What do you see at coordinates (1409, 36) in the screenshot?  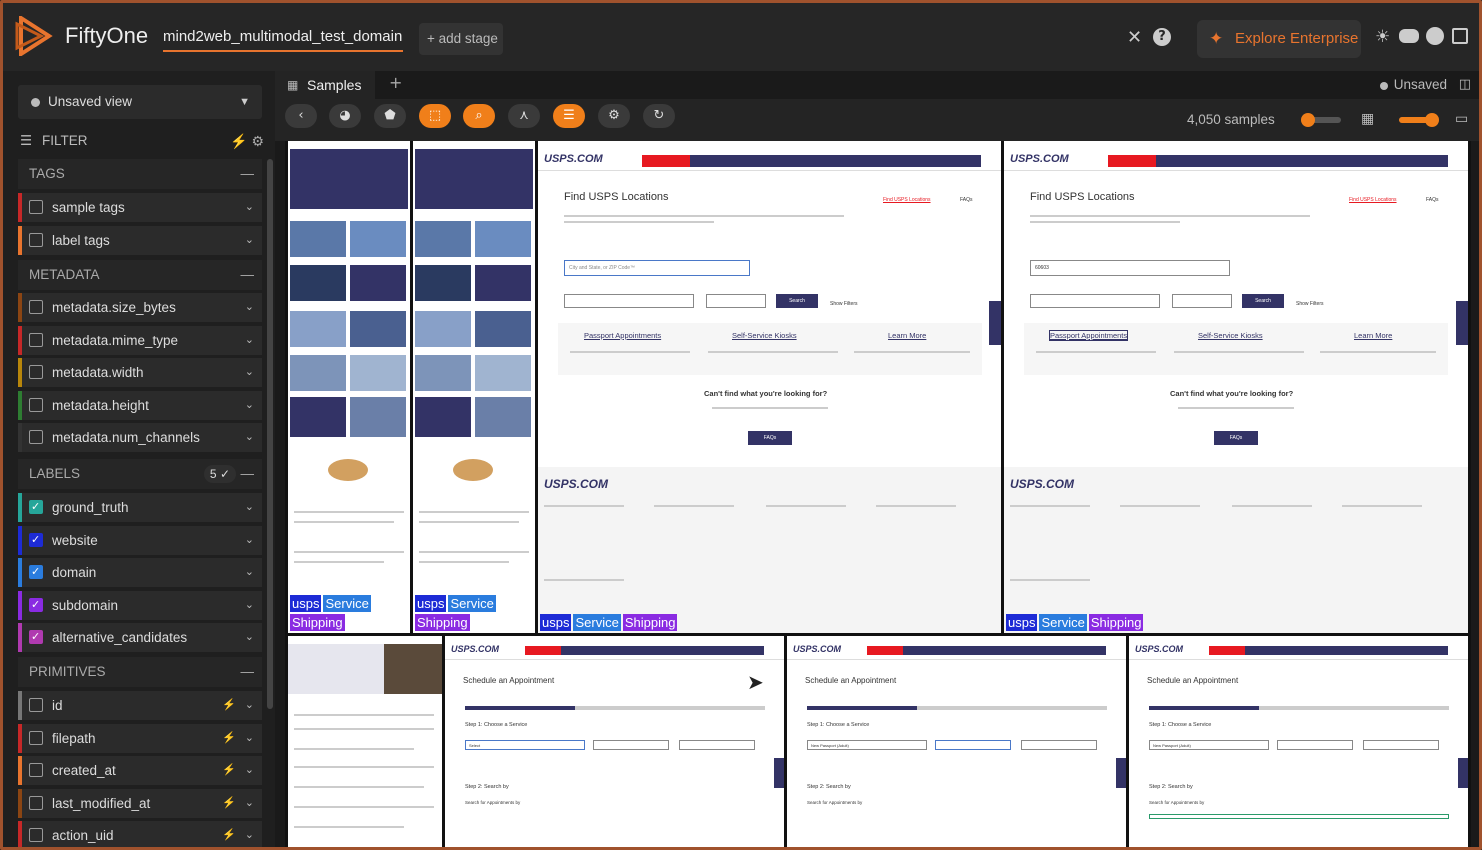 I see `discord-icon` at bounding box center [1409, 36].